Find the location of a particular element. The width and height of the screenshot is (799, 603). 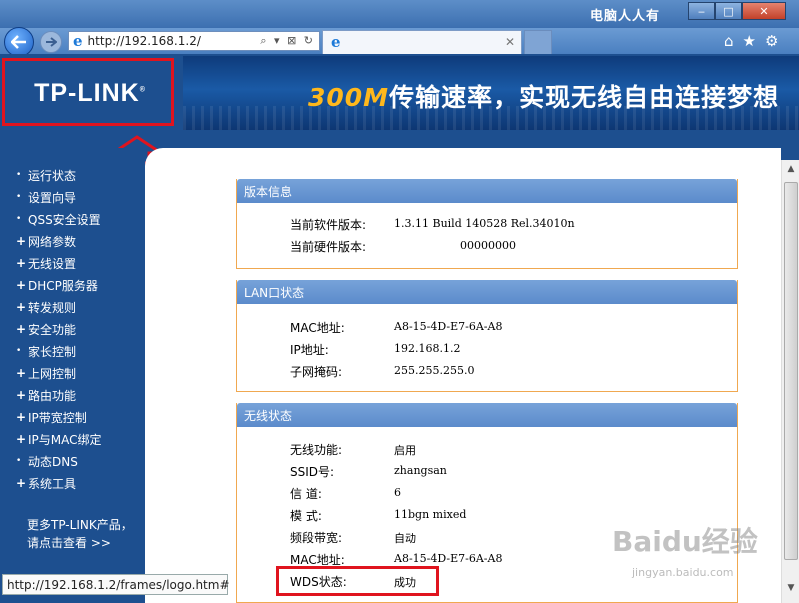

favorites-star-icon: ★ is located at coordinates (749, 41).